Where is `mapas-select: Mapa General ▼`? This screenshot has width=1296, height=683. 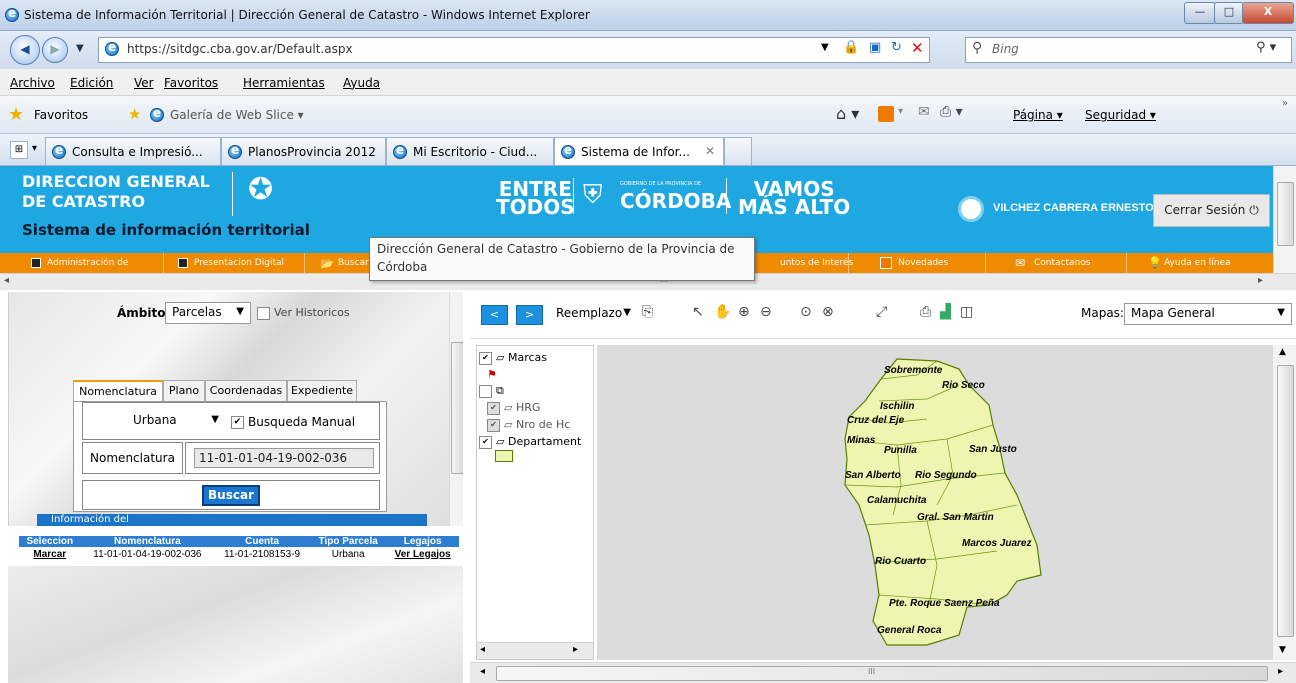
mapas-select: Mapa General ▼ is located at coordinates (1208, 314).